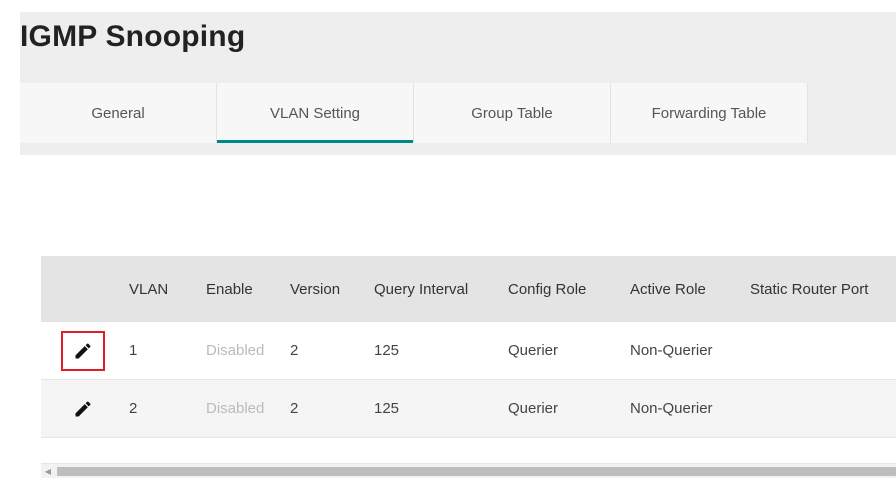  What do you see at coordinates (315, 113) in the screenshot?
I see `tab-vlan-setting: VLAN Setting` at bounding box center [315, 113].